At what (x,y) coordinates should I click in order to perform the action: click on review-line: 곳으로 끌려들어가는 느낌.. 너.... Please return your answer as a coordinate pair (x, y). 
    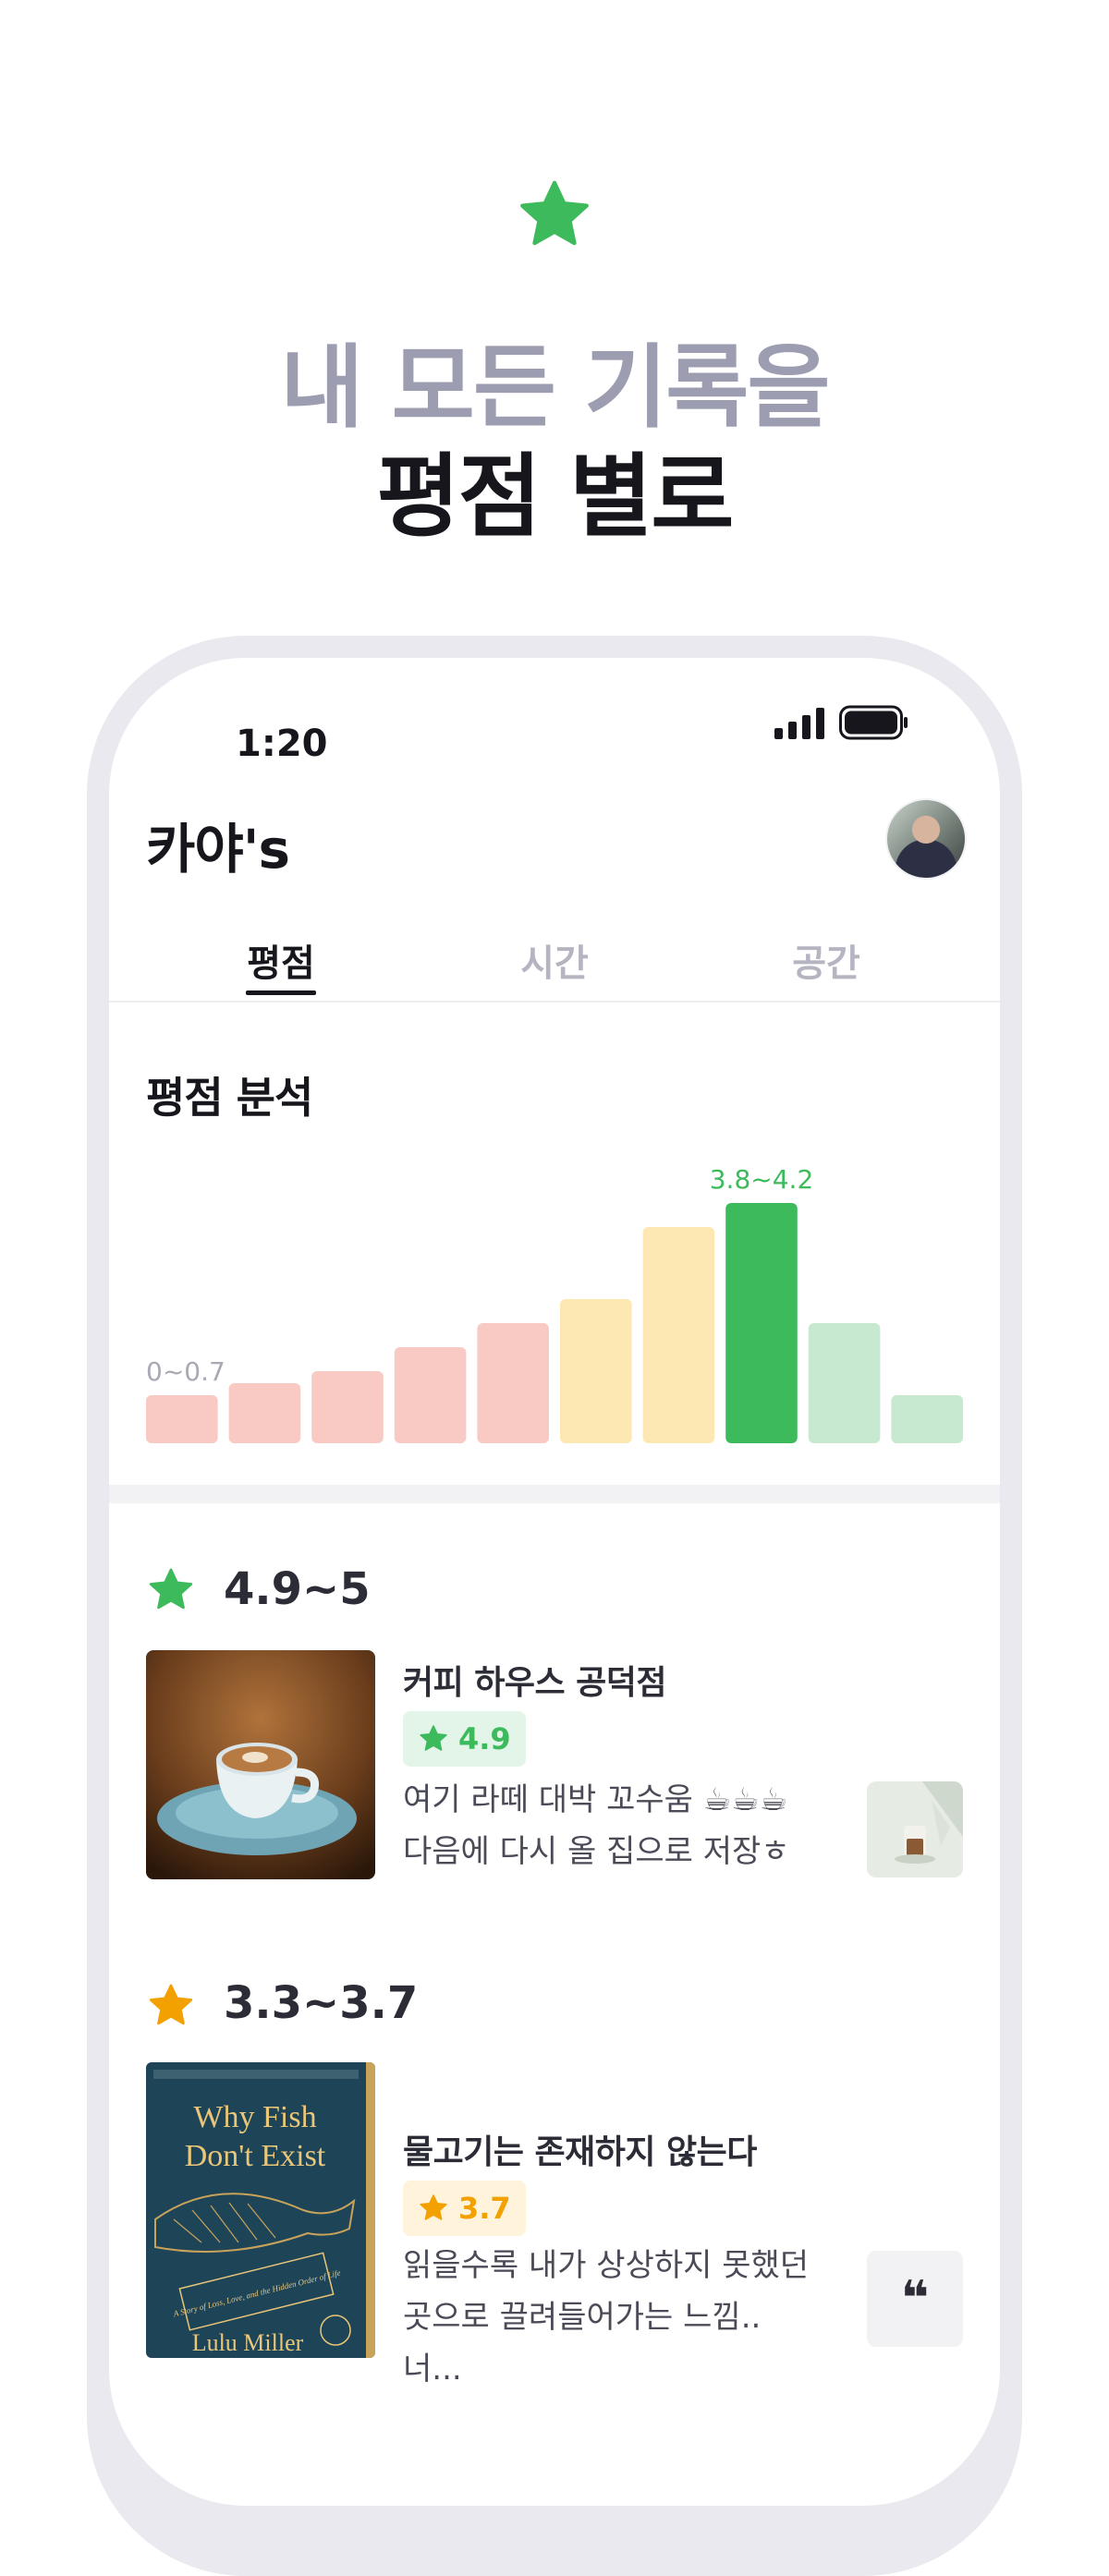
    Looking at the image, I should click on (582, 2343).